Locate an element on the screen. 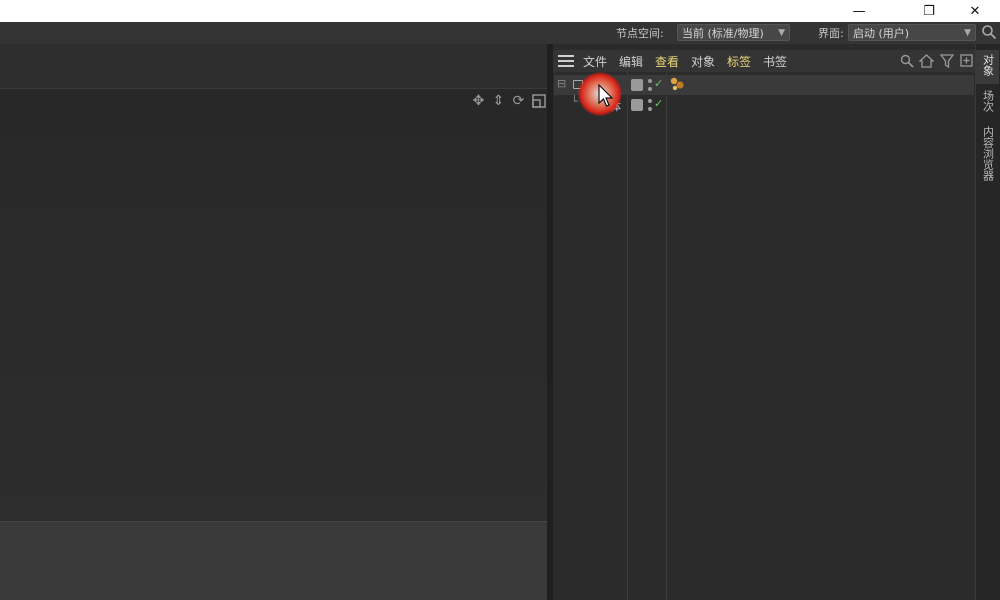 The height and width of the screenshot is (600, 1000). tree-expand-icon: ⊟ is located at coordinates (561, 83).